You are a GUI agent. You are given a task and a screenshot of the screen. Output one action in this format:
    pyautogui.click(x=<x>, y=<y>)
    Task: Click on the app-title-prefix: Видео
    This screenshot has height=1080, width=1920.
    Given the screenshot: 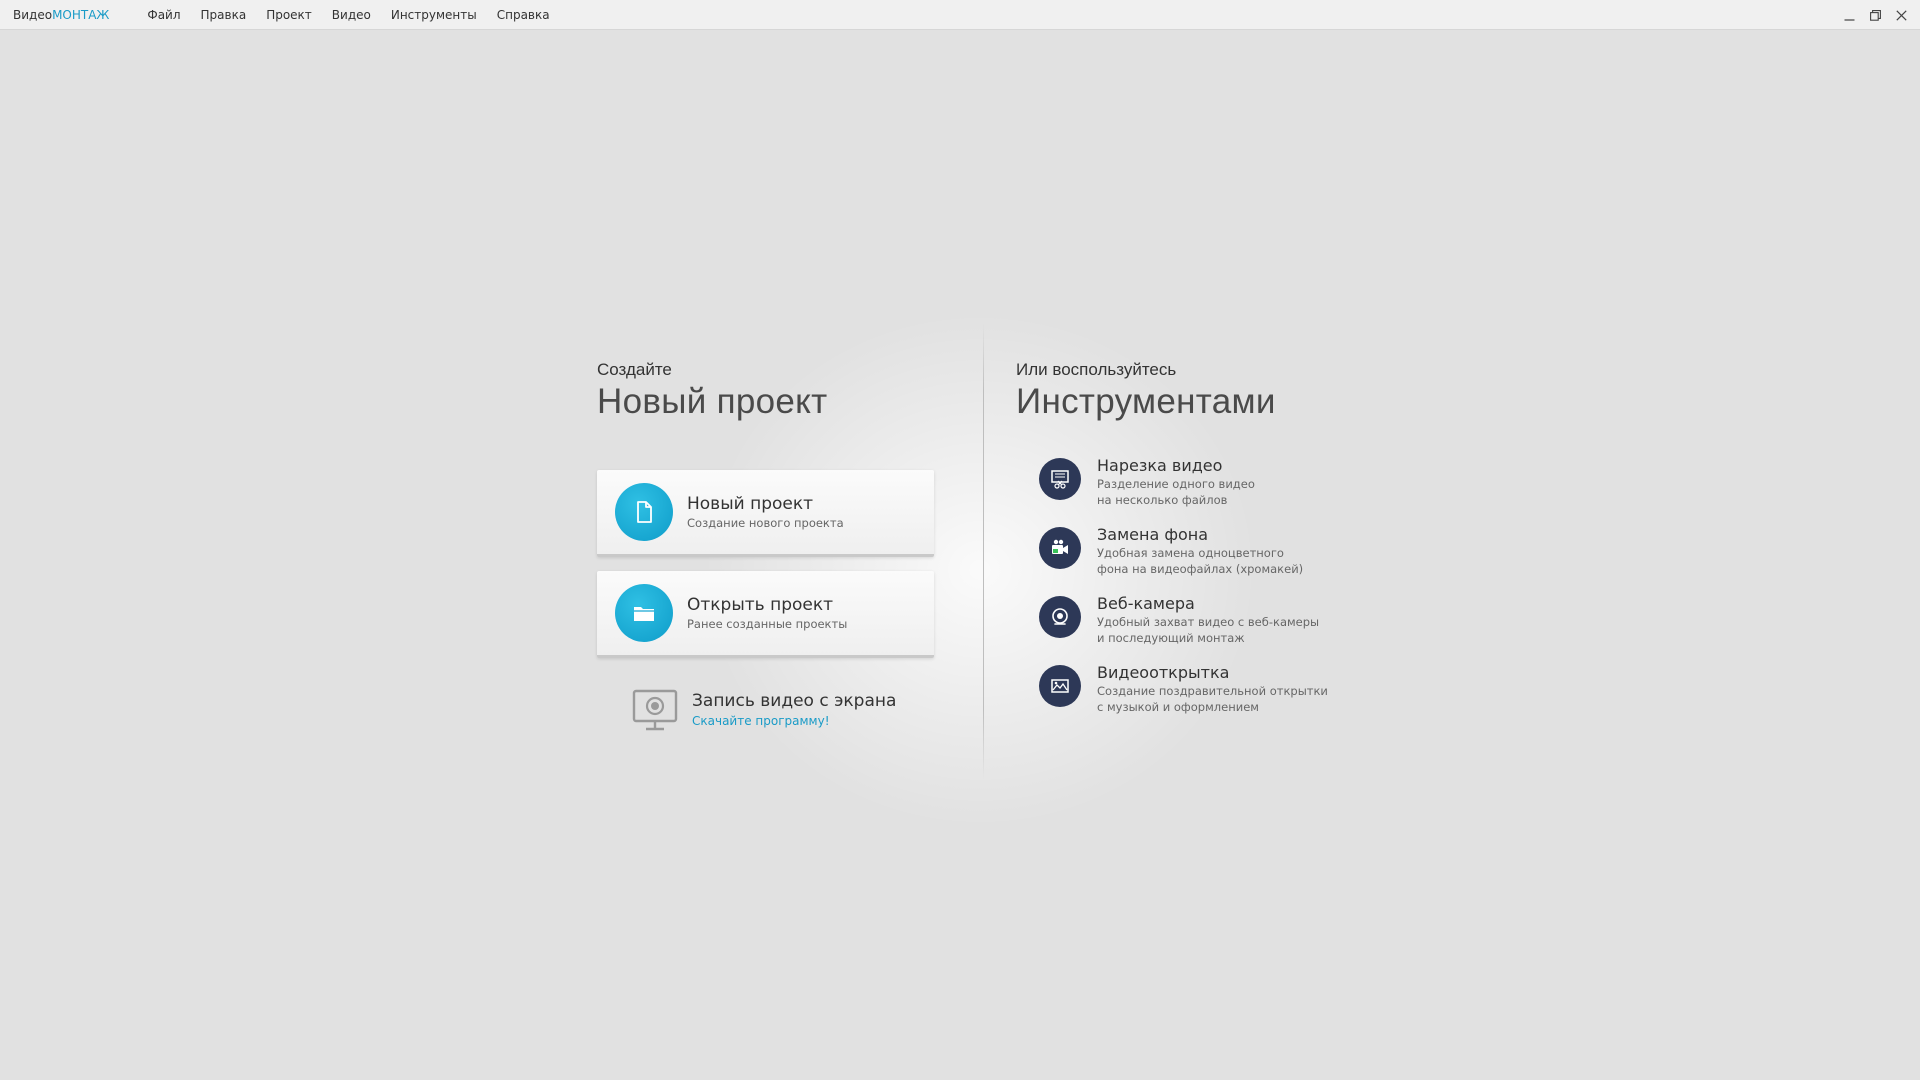 What is the action you would take?
    pyautogui.click(x=33, y=14)
    